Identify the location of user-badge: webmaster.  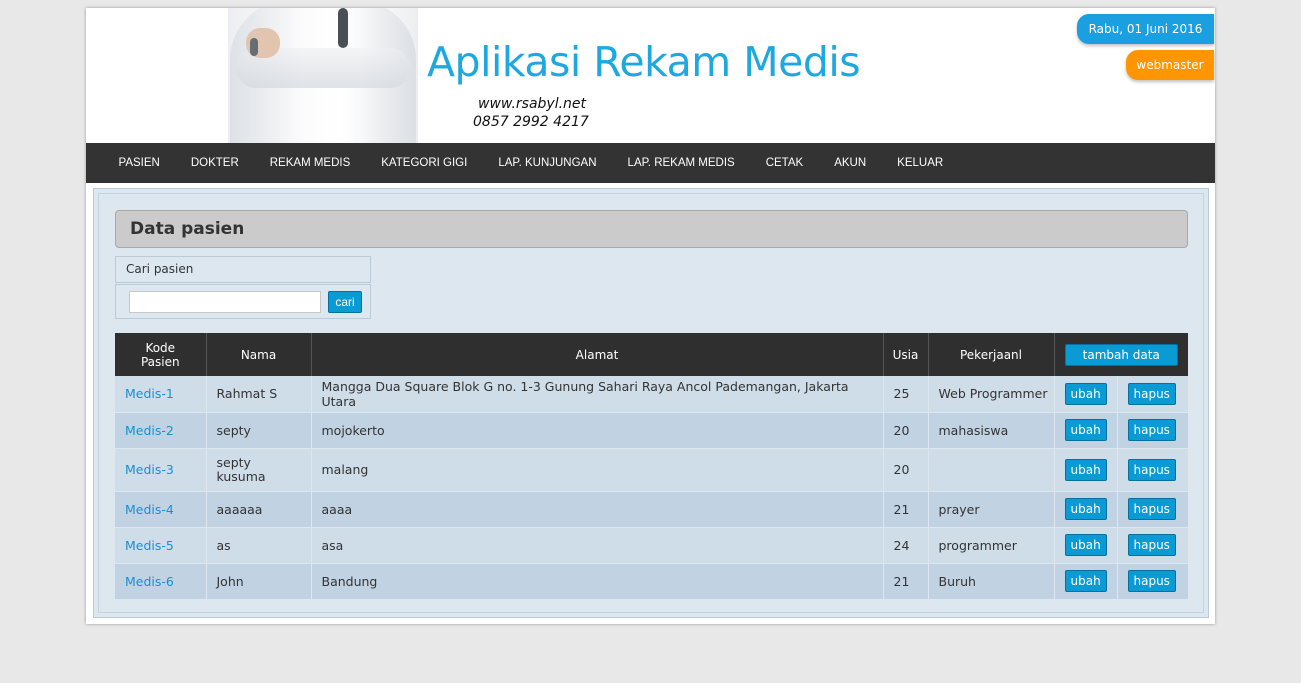
(1170, 65).